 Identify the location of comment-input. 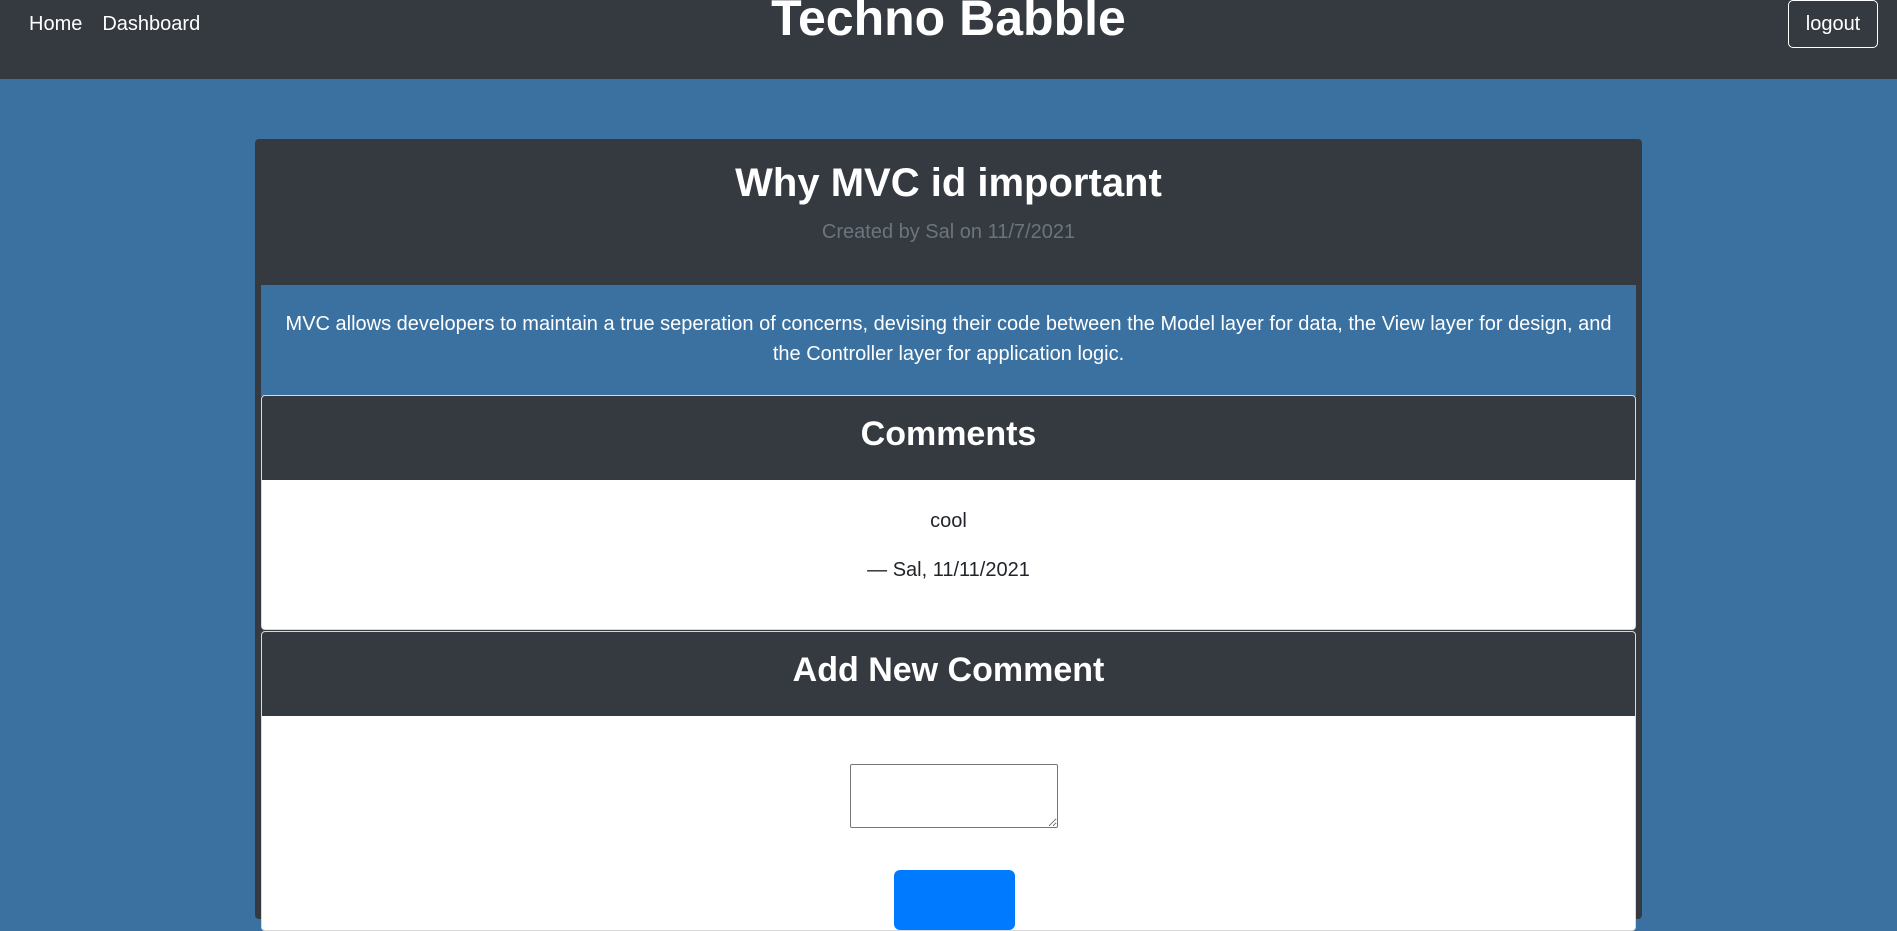
(954, 796).